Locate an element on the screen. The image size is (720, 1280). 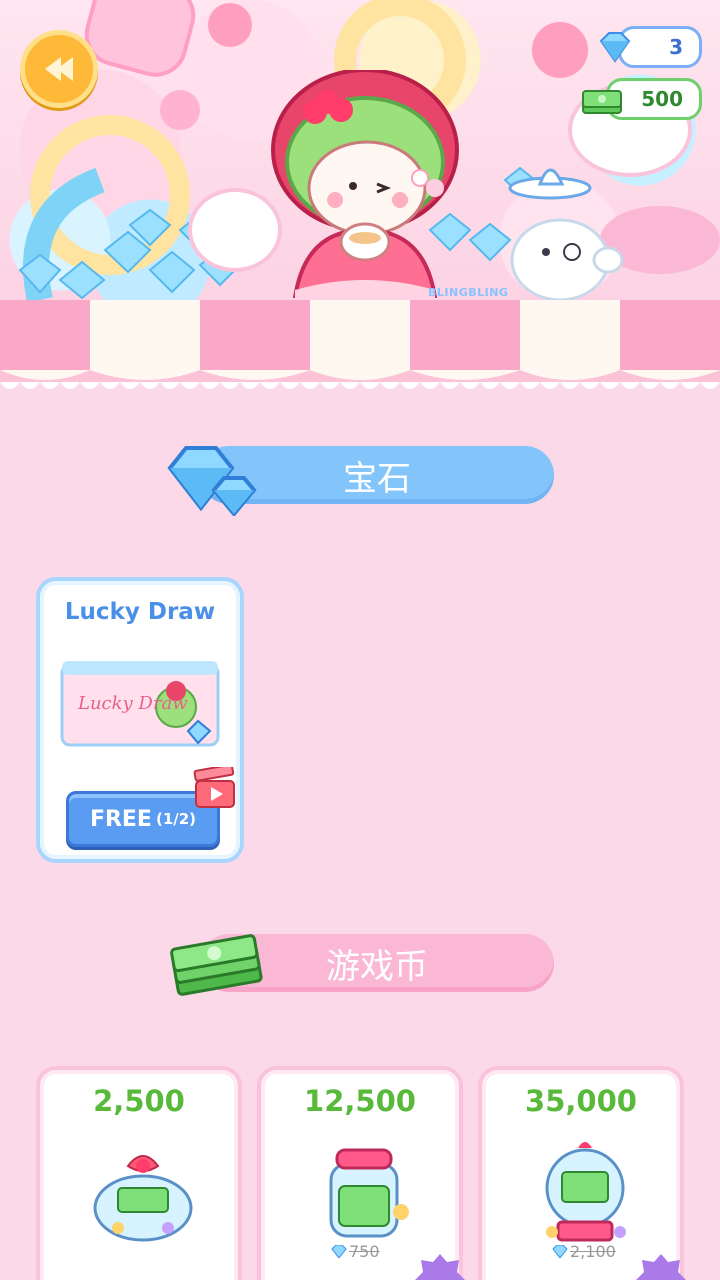
free-label: FREE is located at coordinates (120, 819).